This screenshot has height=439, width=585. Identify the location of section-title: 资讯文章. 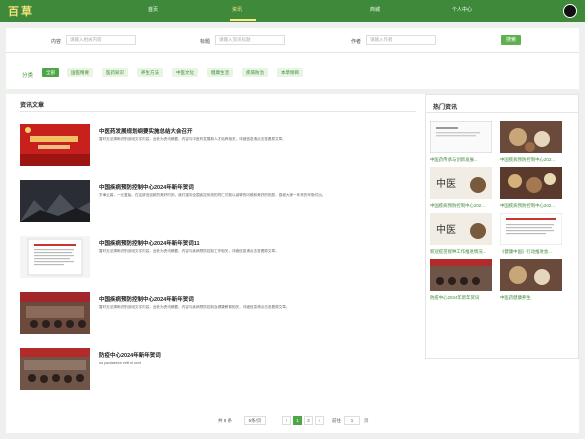
(32, 106).